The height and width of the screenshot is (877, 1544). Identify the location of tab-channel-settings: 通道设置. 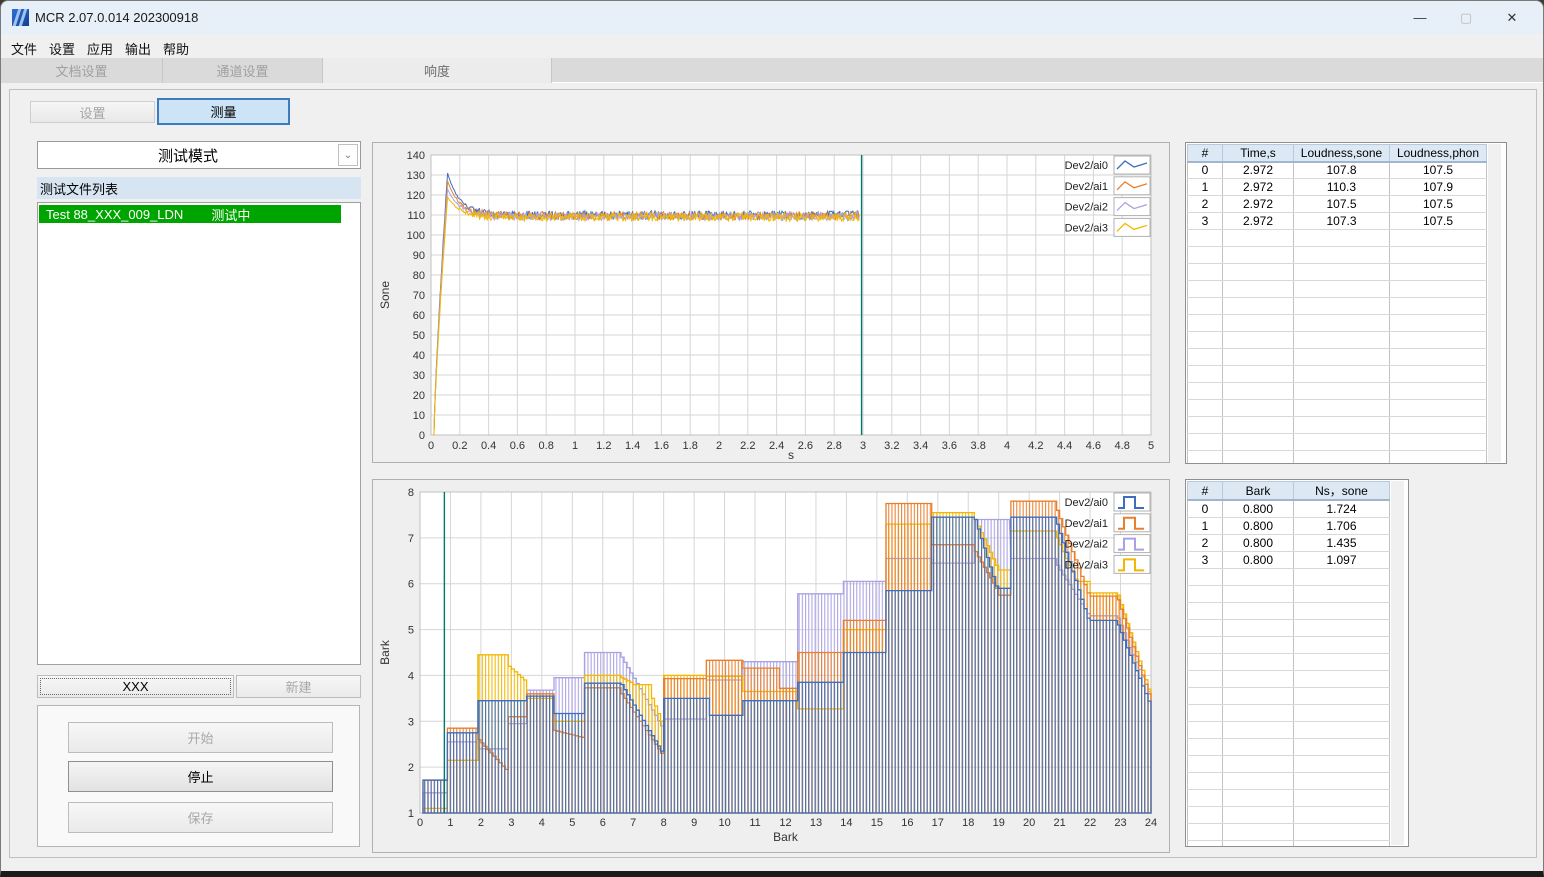
(243, 70).